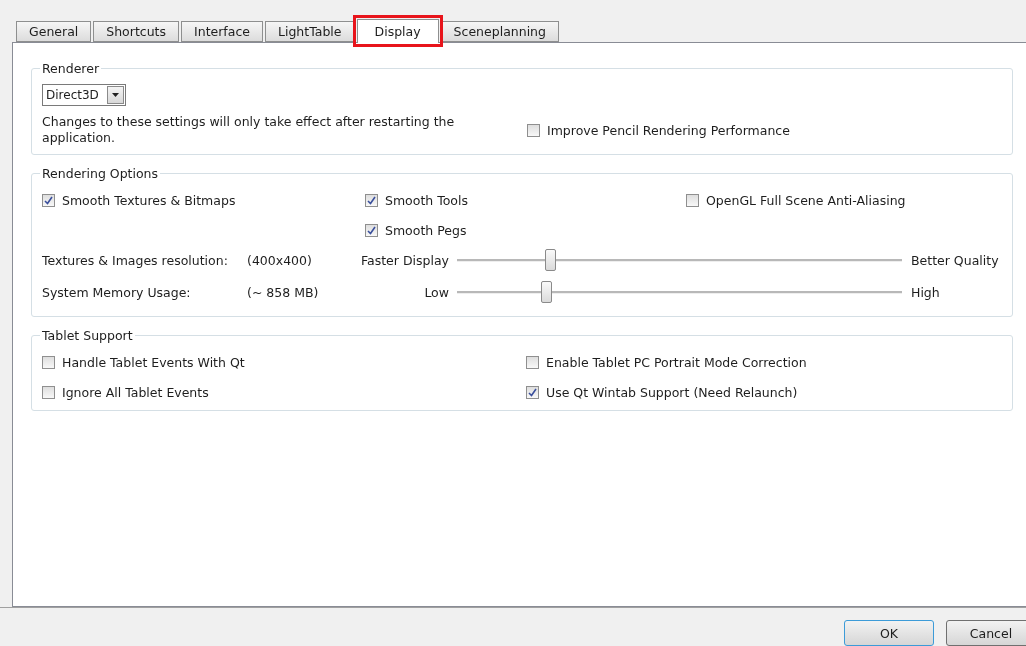 Image resolution: width=1026 pixels, height=646 pixels. What do you see at coordinates (668, 130) in the screenshot?
I see `checkbox-label: Improve Pencil Rendering Performance` at bounding box center [668, 130].